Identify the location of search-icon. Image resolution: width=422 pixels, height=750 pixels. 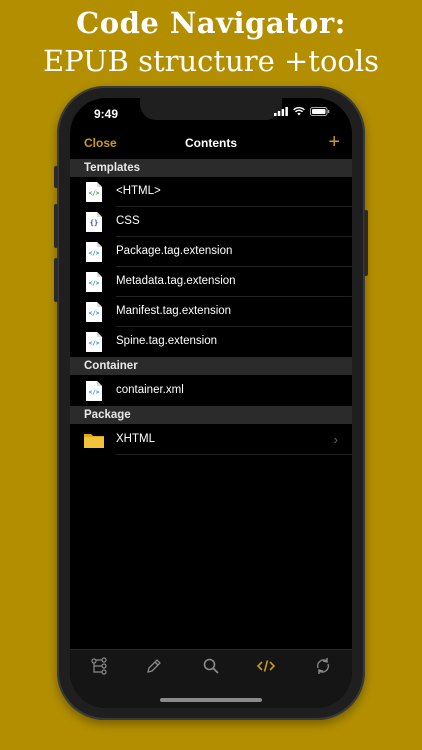
(211, 666).